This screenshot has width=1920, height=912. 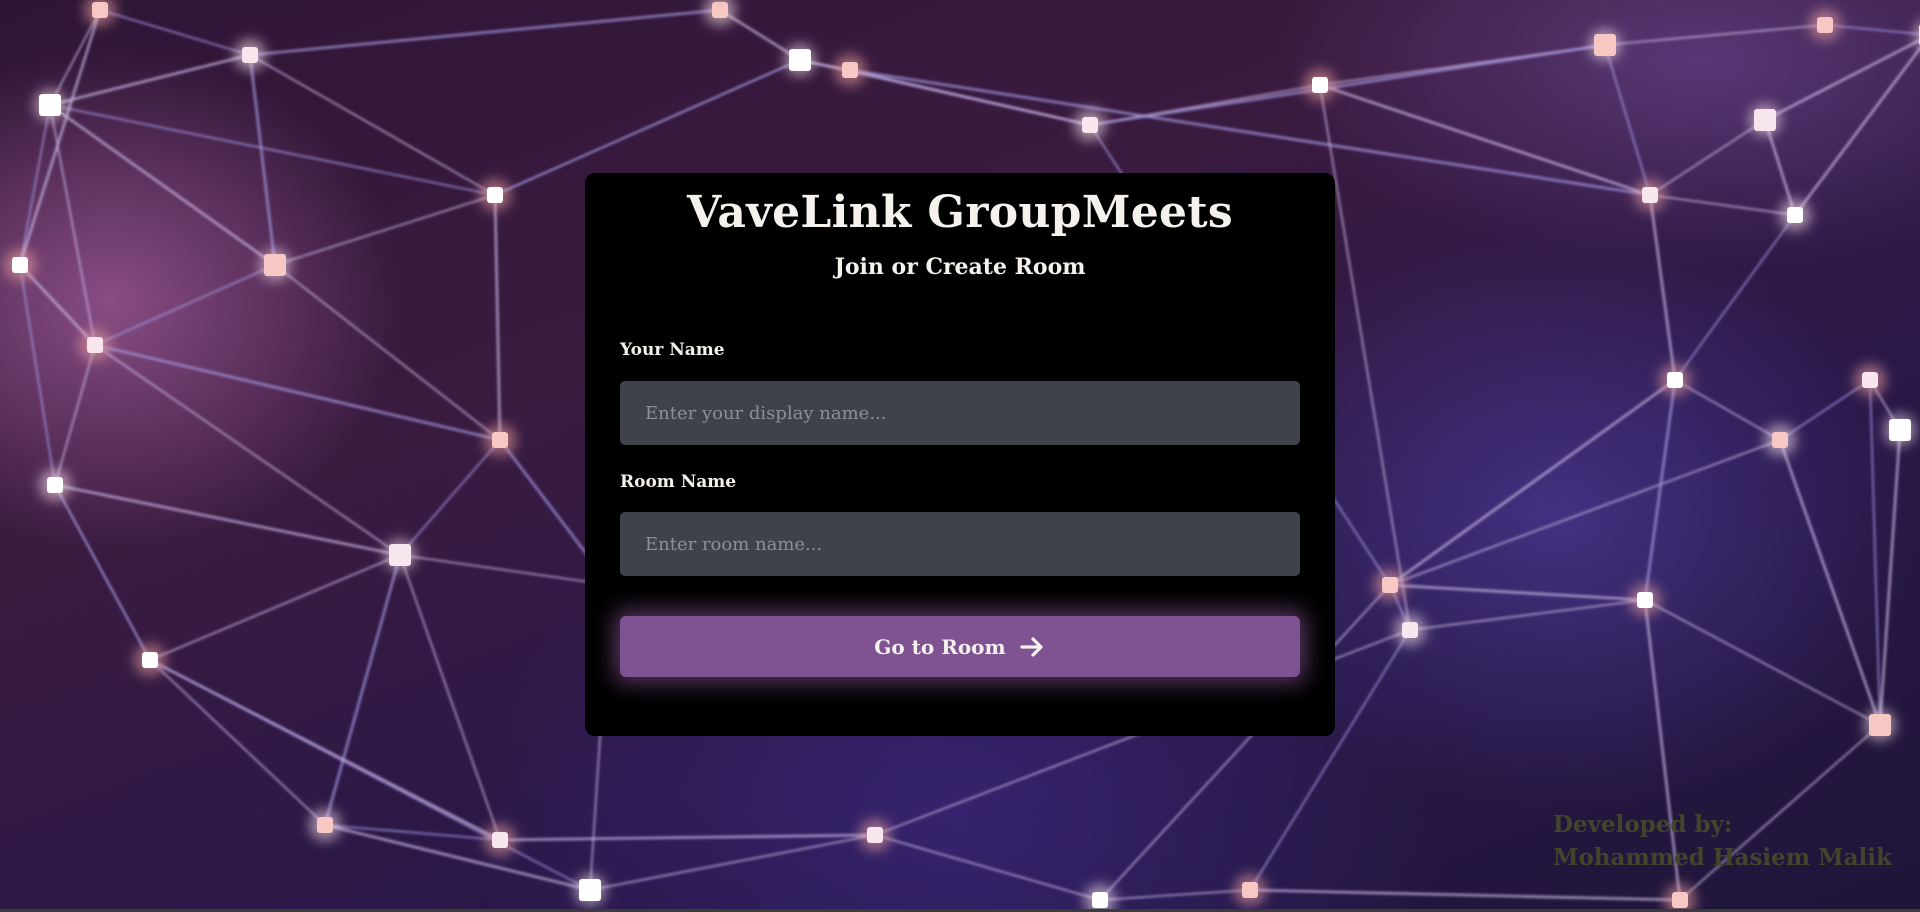 I want to click on go-to-room-button: Go to Room, so click(x=960, y=646).